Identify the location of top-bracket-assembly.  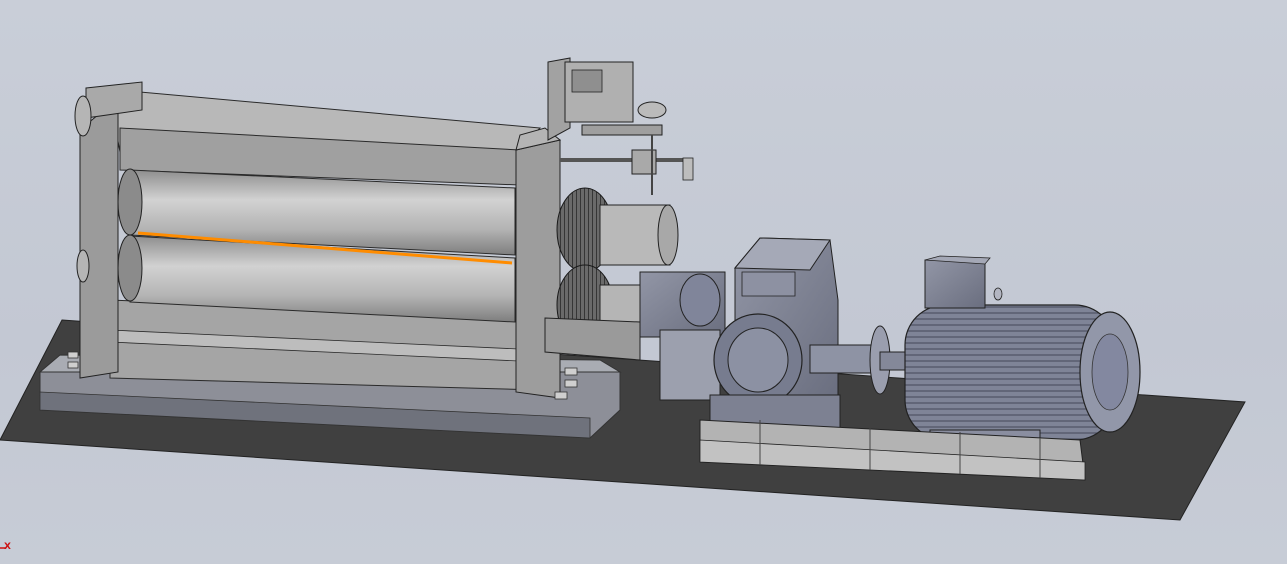
(620, 126).